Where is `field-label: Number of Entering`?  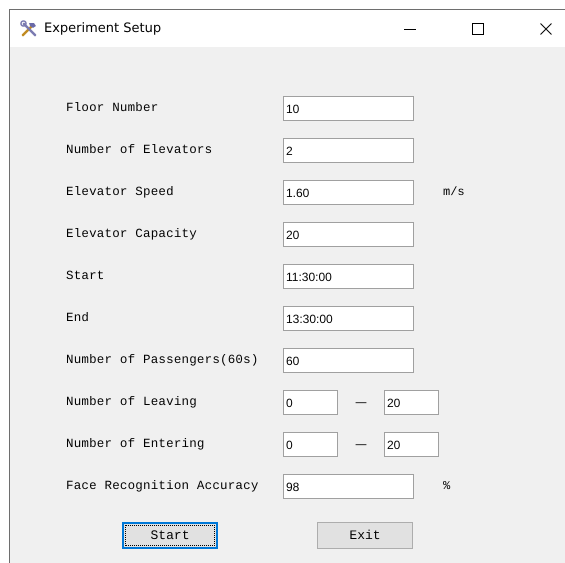 field-label: Number of Entering is located at coordinates (136, 444).